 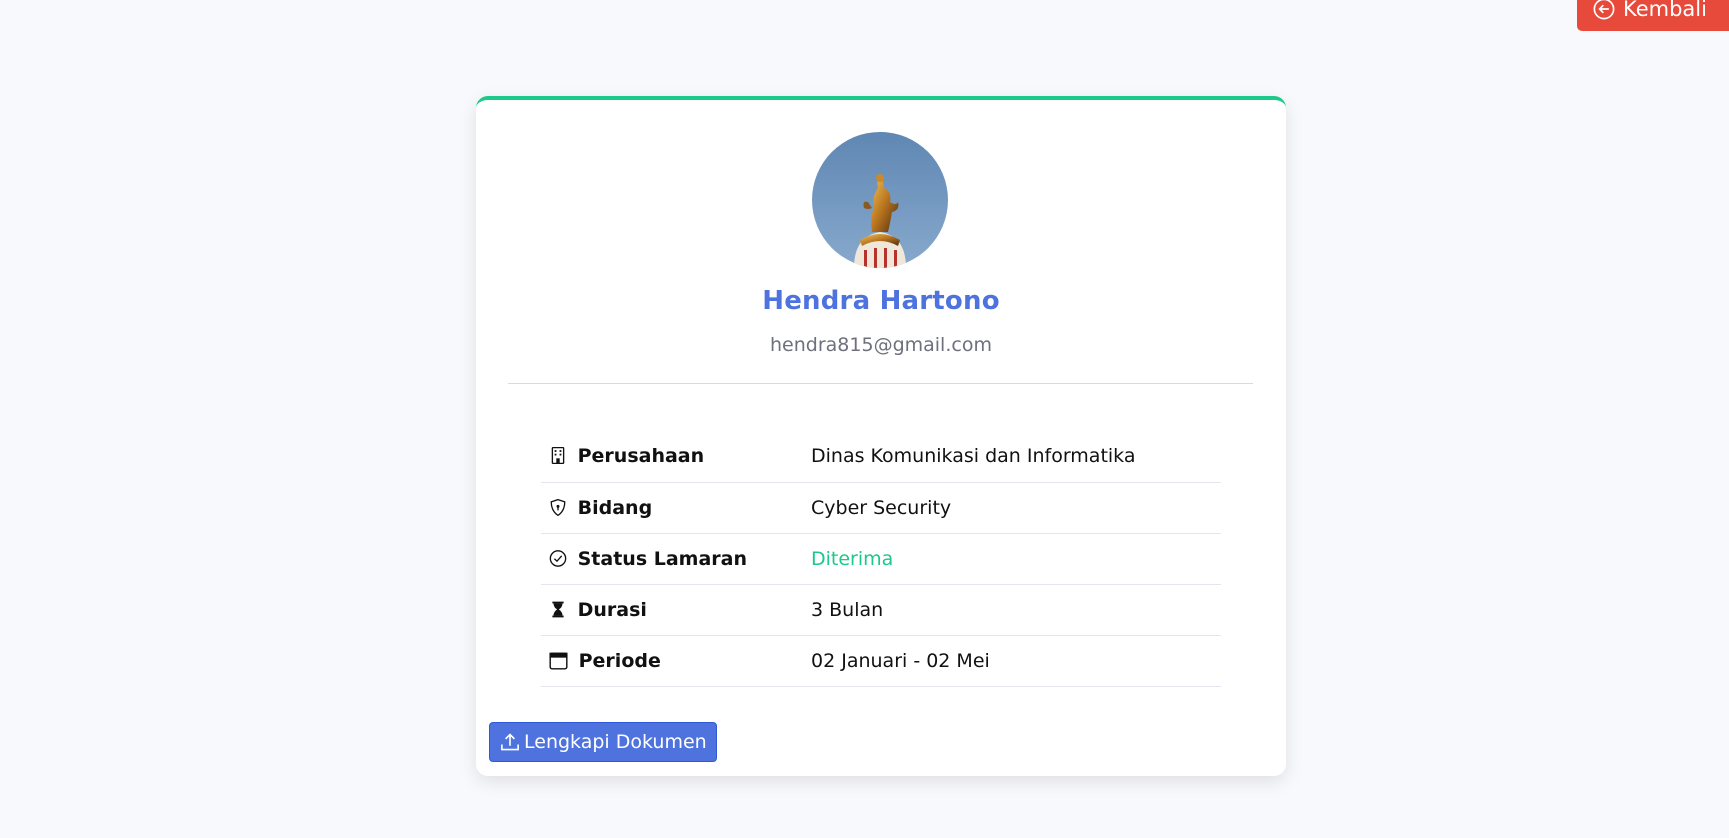 I want to click on building-icon, so click(x=558, y=456).